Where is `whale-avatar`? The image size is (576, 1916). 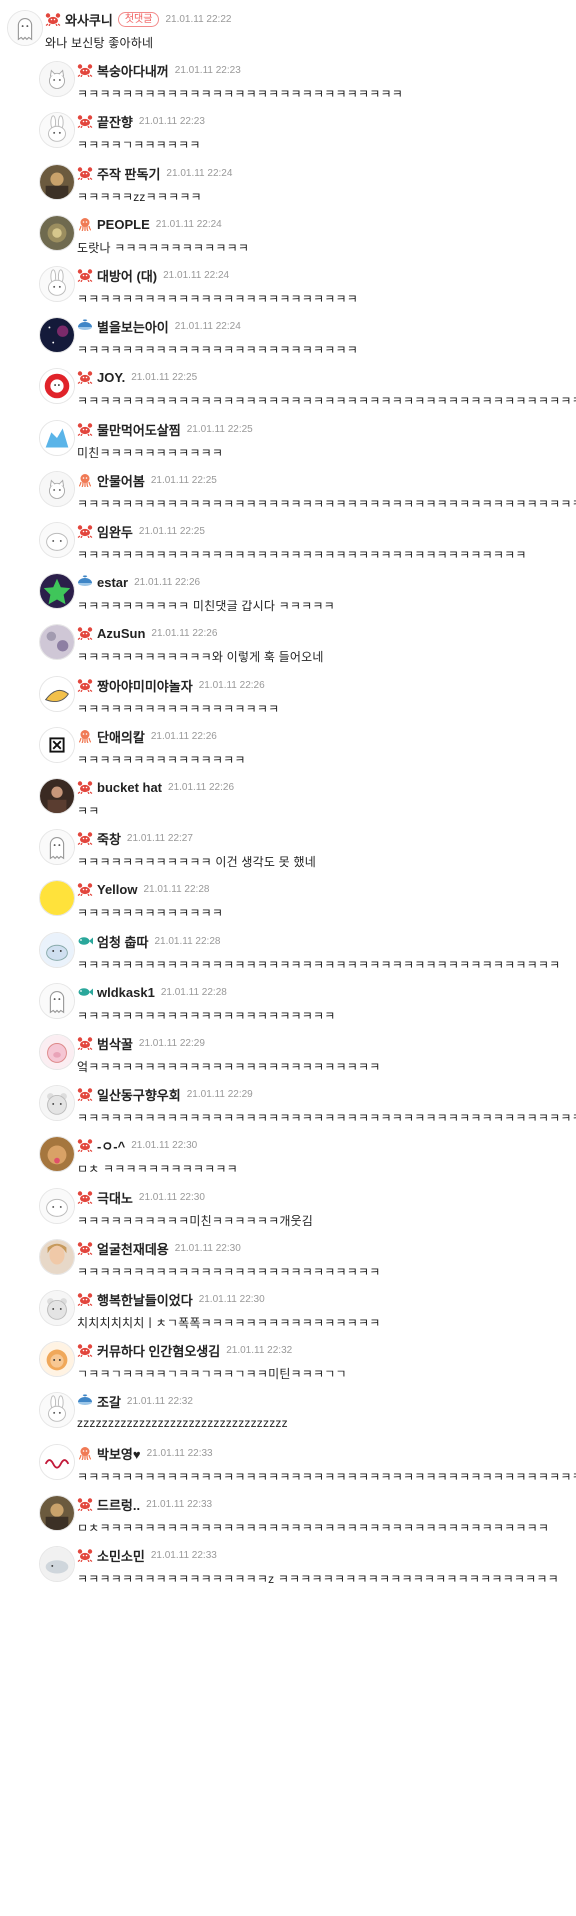
whale-avatar is located at coordinates (57, 1564).